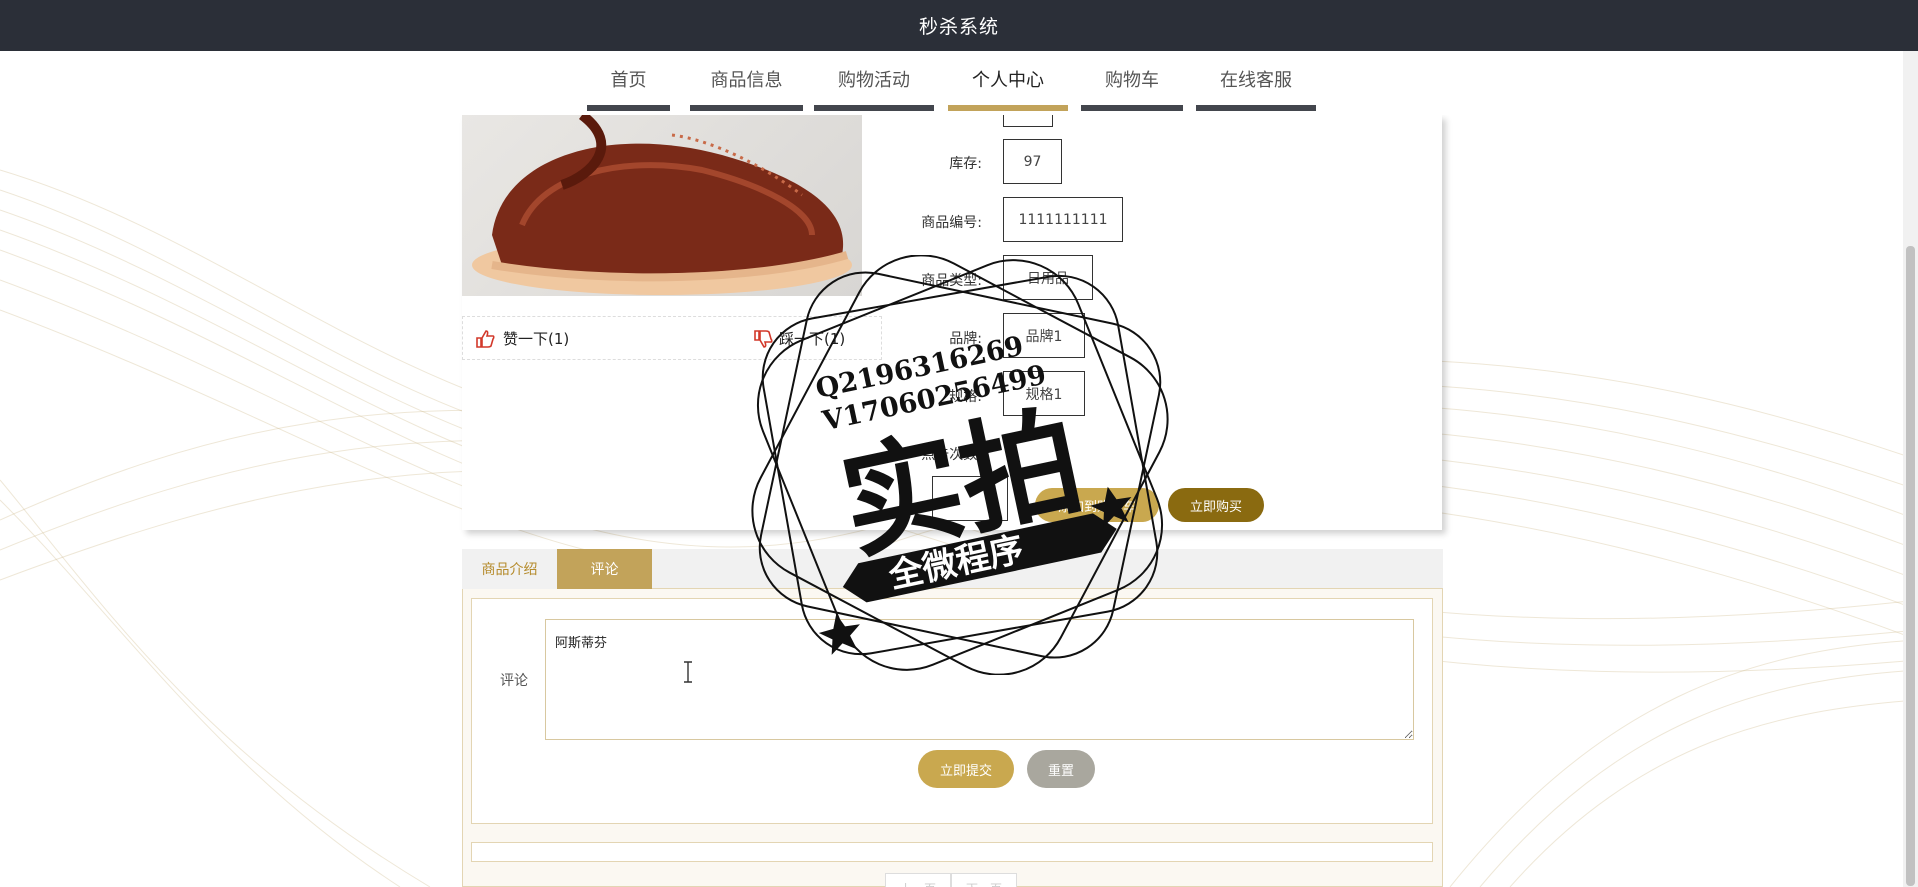  What do you see at coordinates (1061, 769) in the screenshot?
I see `reset-button: 重置` at bounding box center [1061, 769].